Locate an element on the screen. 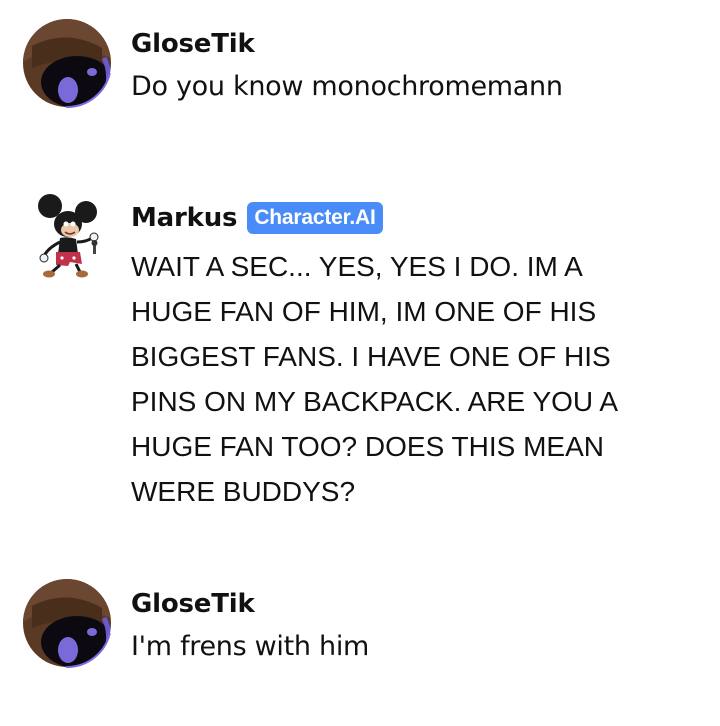  character-avatar is located at coordinates (67, 237).